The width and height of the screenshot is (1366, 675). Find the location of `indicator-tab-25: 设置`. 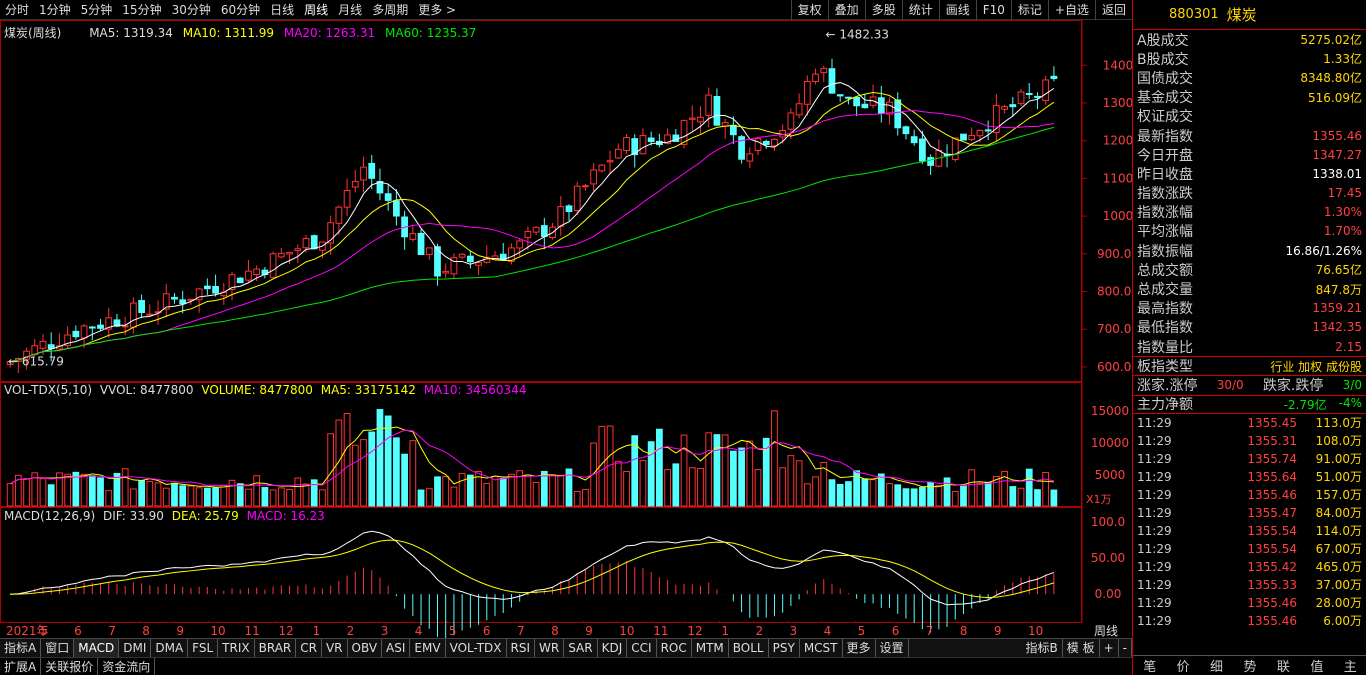

indicator-tab-25: 设置 is located at coordinates (892, 648).